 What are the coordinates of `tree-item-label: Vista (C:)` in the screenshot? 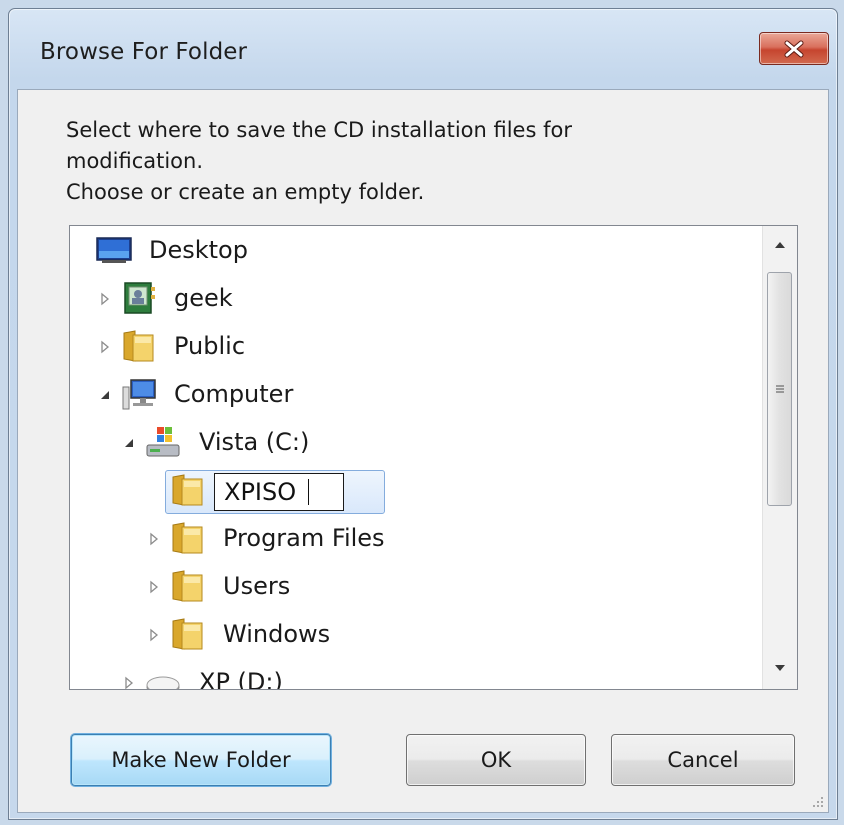 It's located at (254, 442).